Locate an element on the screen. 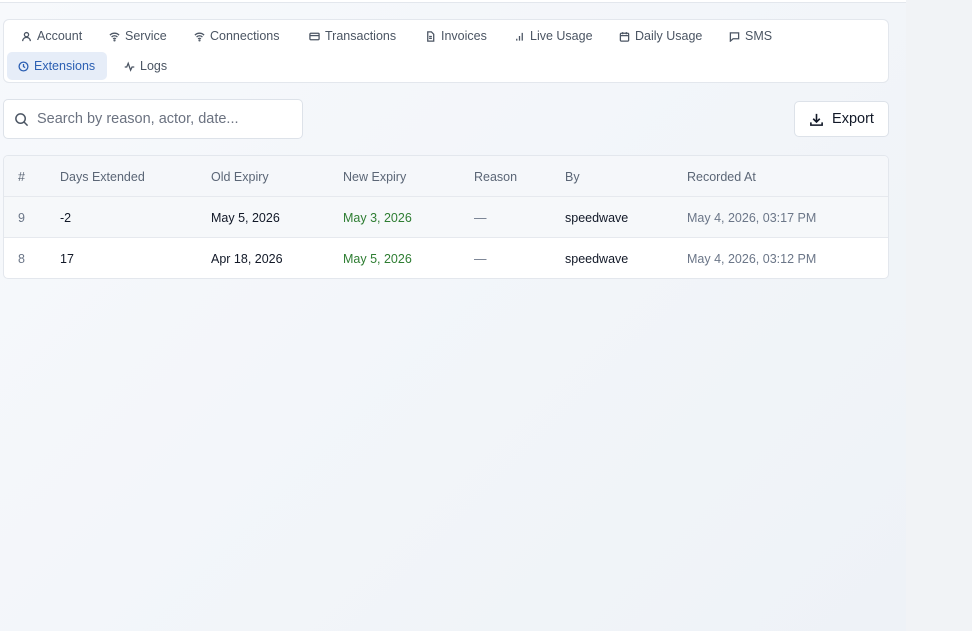 This screenshot has width=972, height=631. tab-transactions: Transactions is located at coordinates (352, 36).